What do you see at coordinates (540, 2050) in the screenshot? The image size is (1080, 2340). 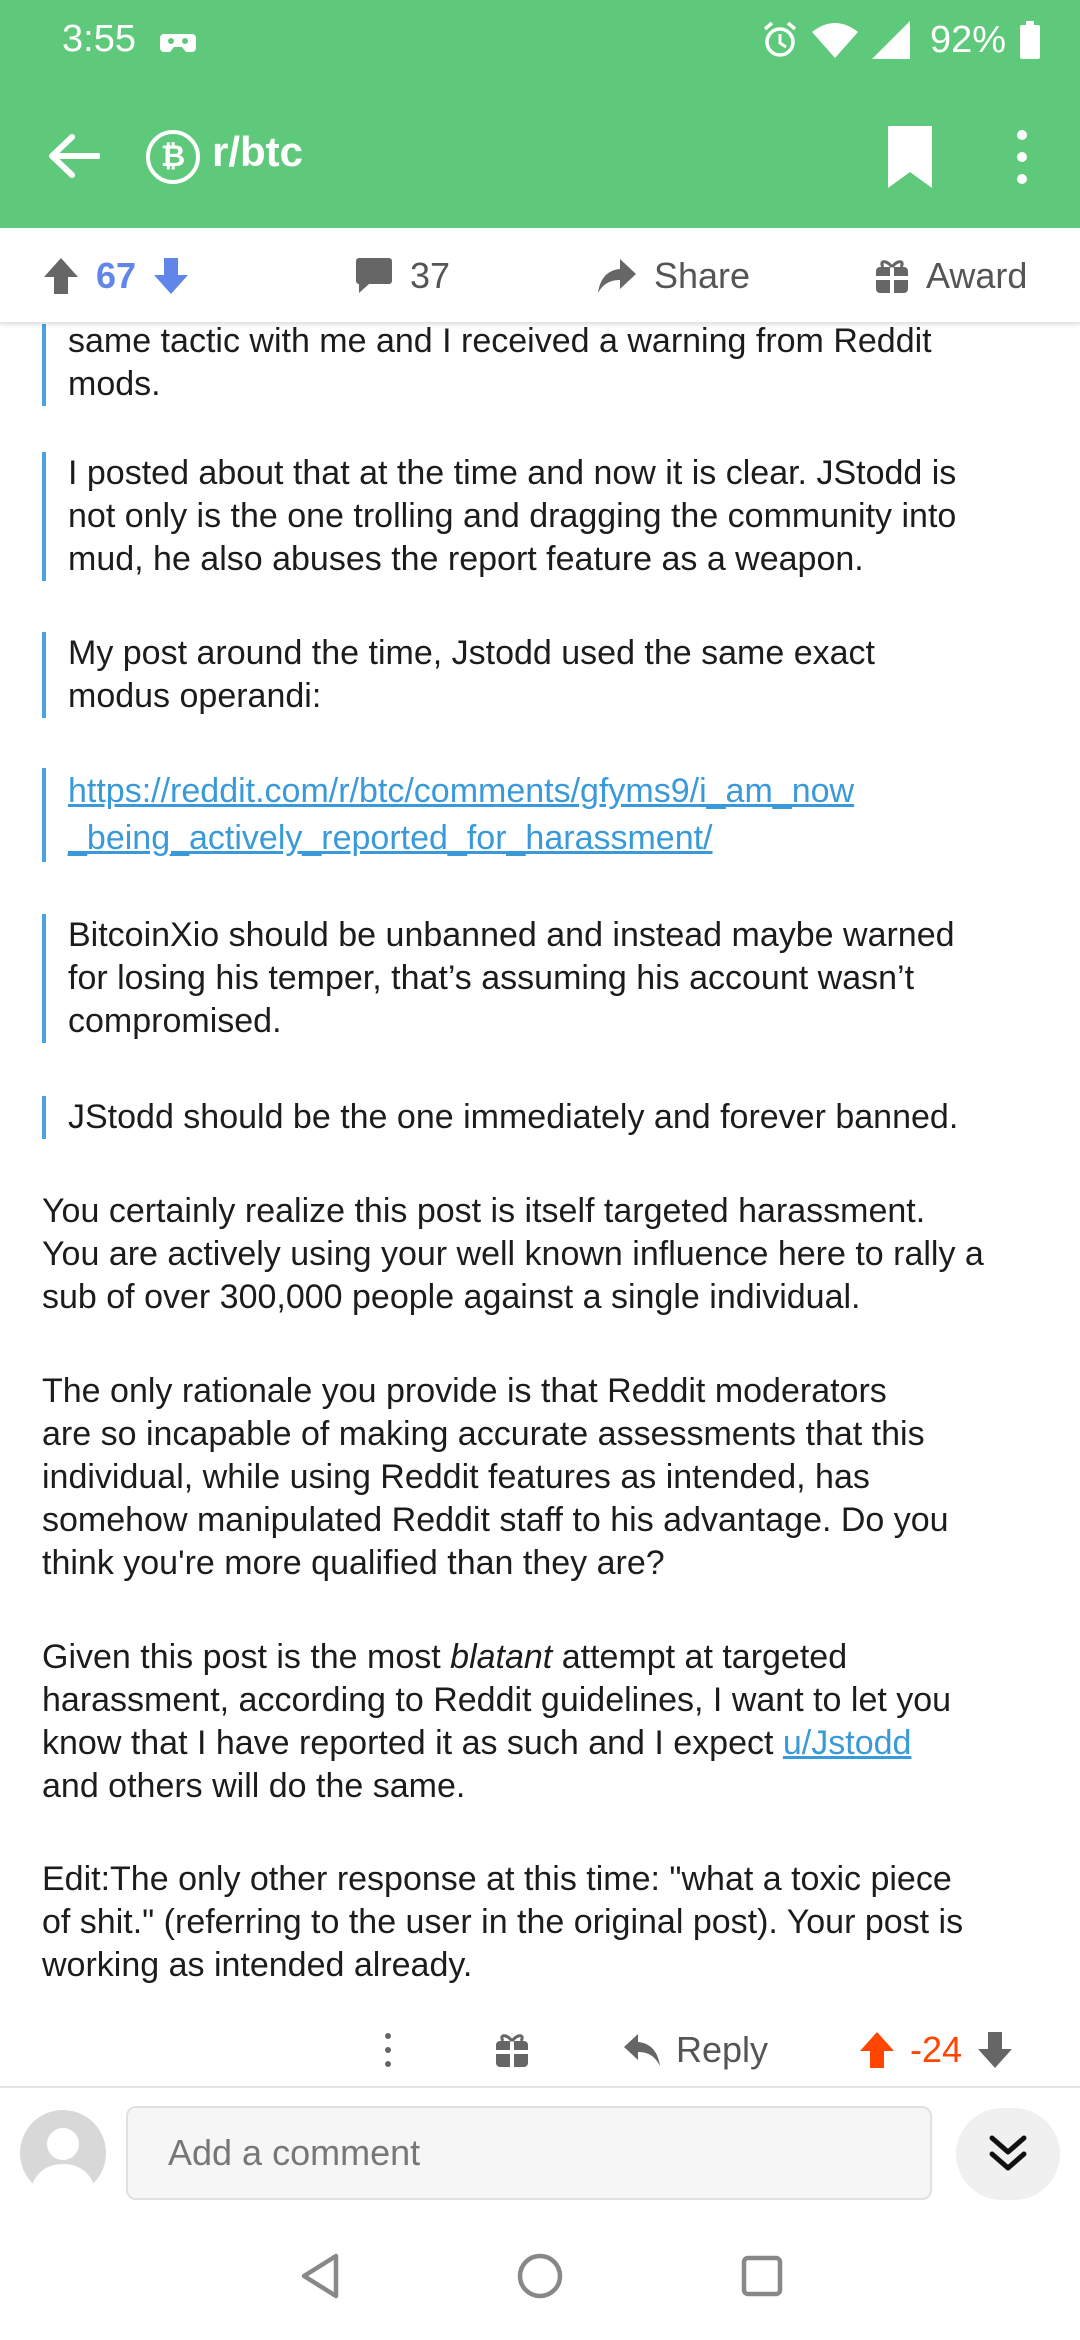 I see `comment-actions-bar: Reply -24` at bounding box center [540, 2050].